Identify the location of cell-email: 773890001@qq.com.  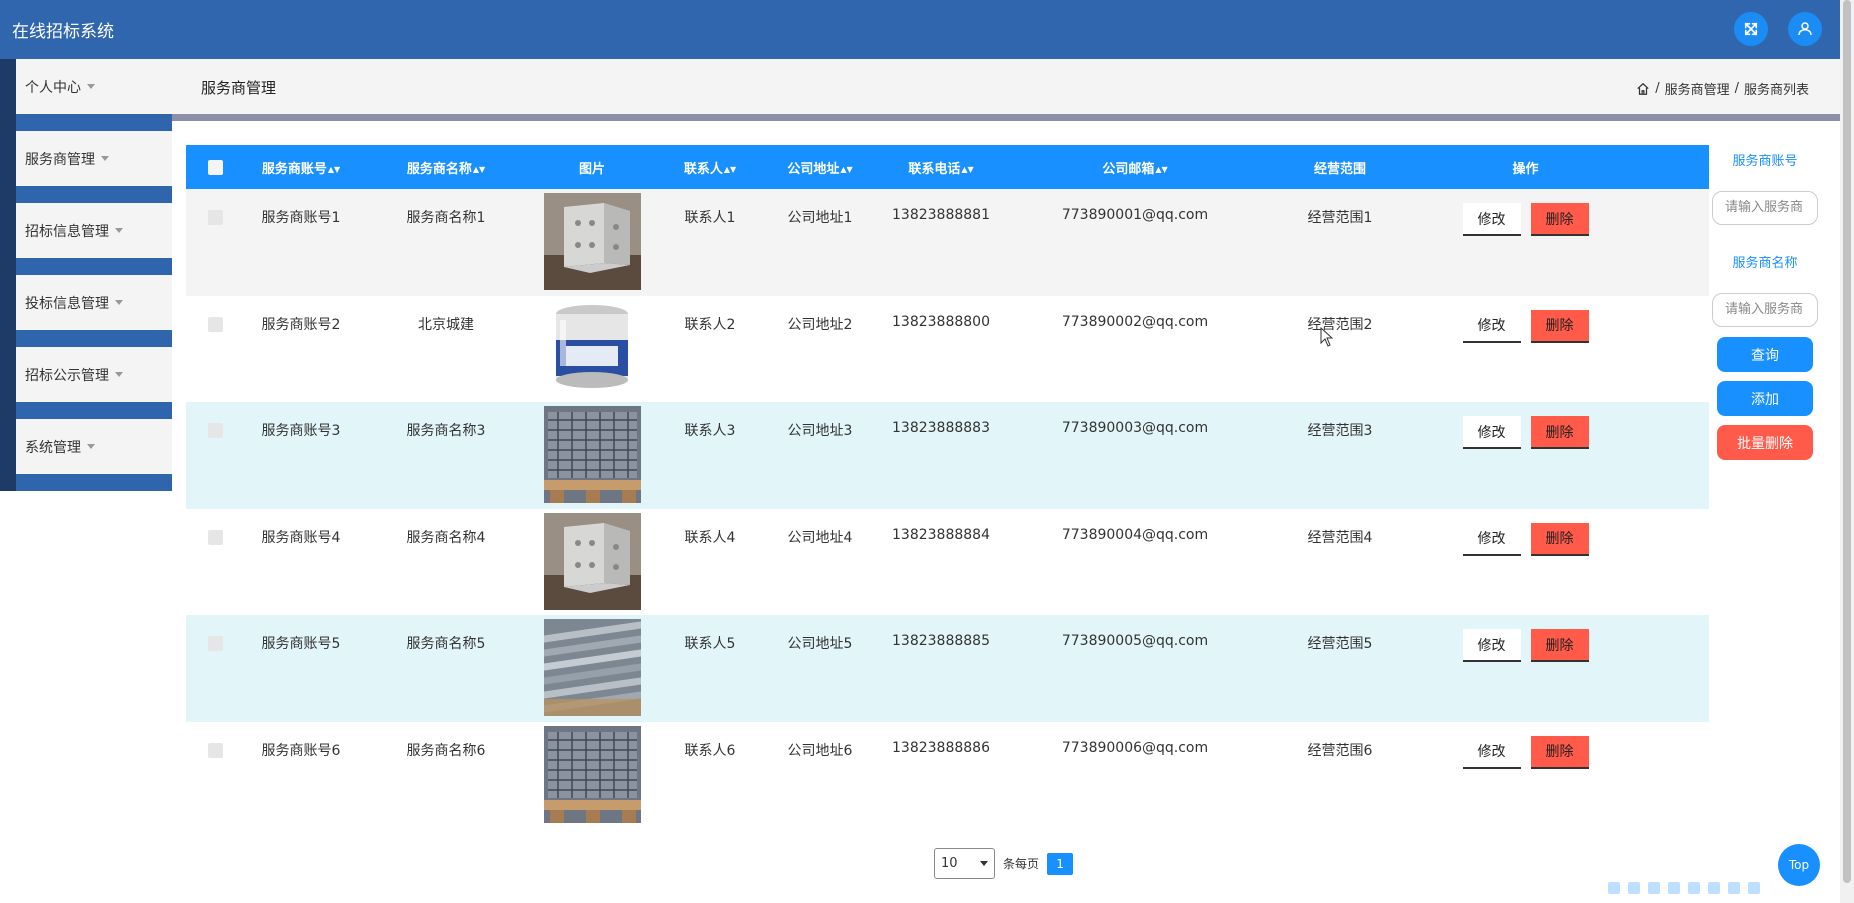
(1135, 215).